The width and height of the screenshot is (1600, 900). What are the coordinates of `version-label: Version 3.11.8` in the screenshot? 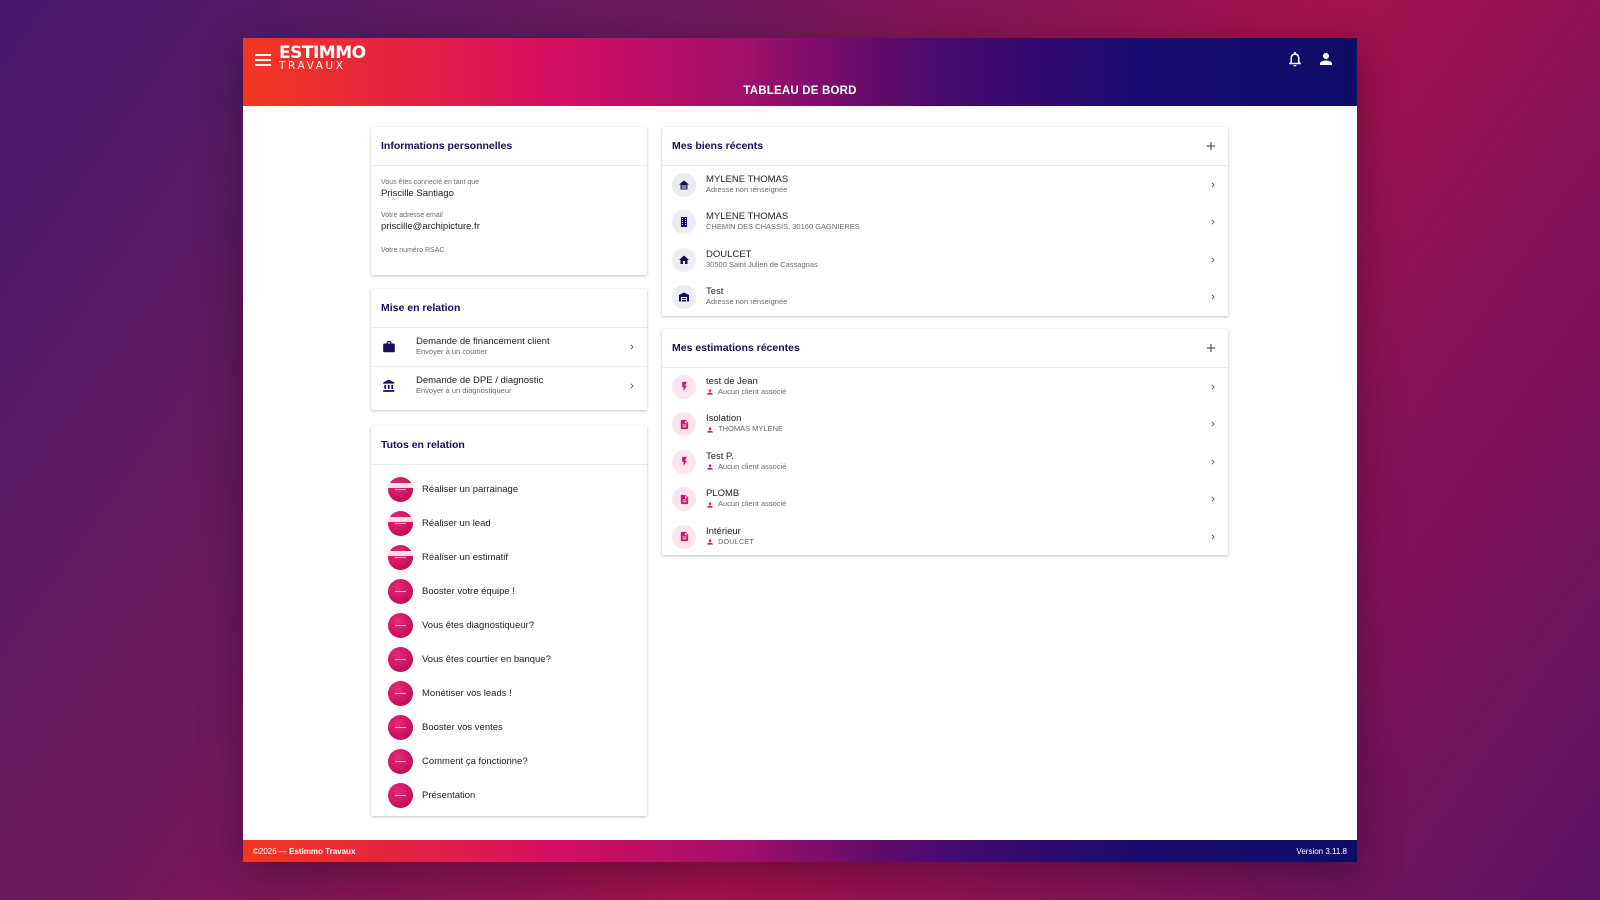 It's located at (1321, 851).